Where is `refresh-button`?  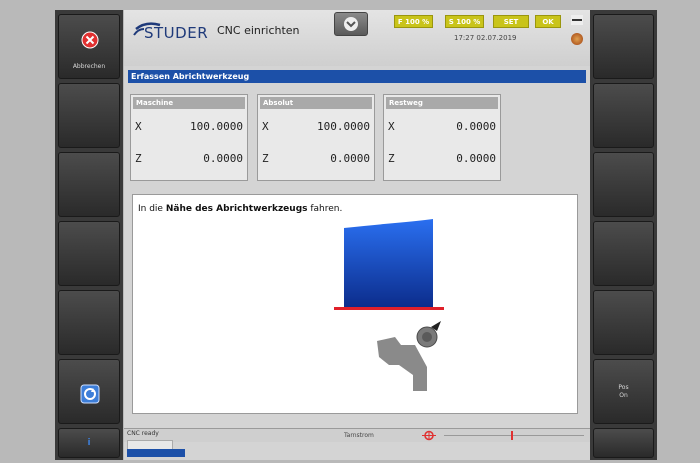
refresh-button is located at coordinates (89, 391).